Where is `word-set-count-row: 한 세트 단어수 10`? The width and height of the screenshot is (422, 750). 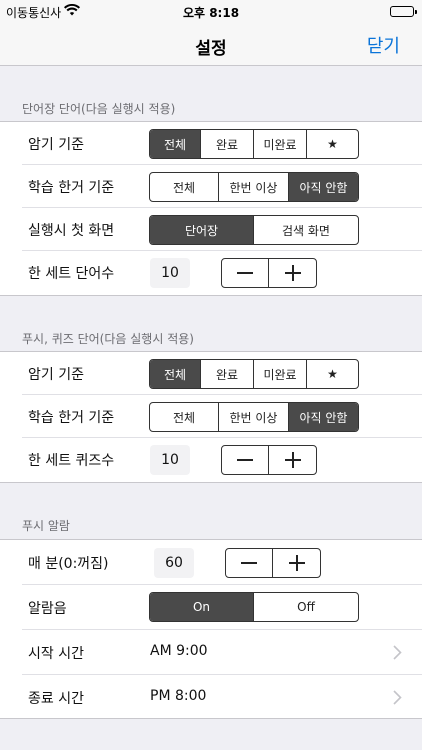 word-set-count-row: 한 세트 단어수 10 is located at coordinates (211, 272).